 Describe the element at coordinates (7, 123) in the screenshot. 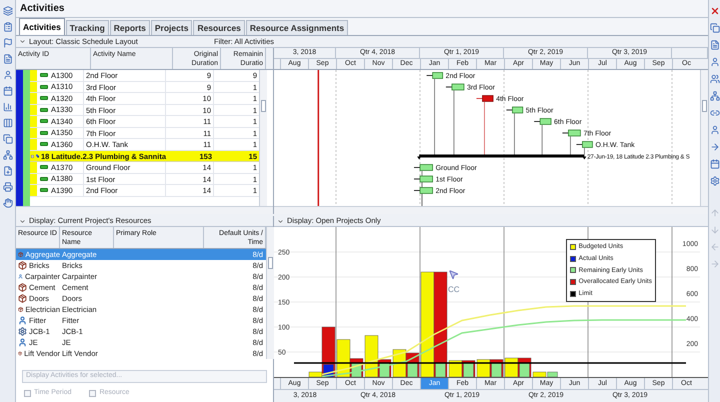

I see `columns-icon` at that location.